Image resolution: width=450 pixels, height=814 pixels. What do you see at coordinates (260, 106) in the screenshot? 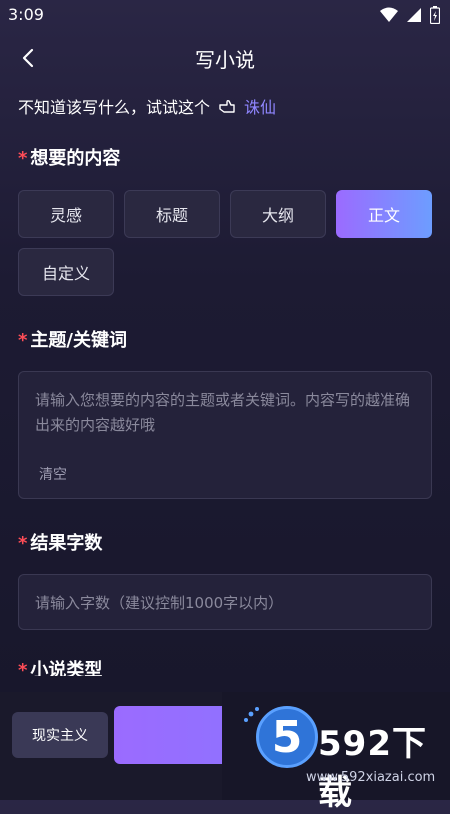
I see `hint-suggestion-link: 诛仙` at bounding box center [260, 106].